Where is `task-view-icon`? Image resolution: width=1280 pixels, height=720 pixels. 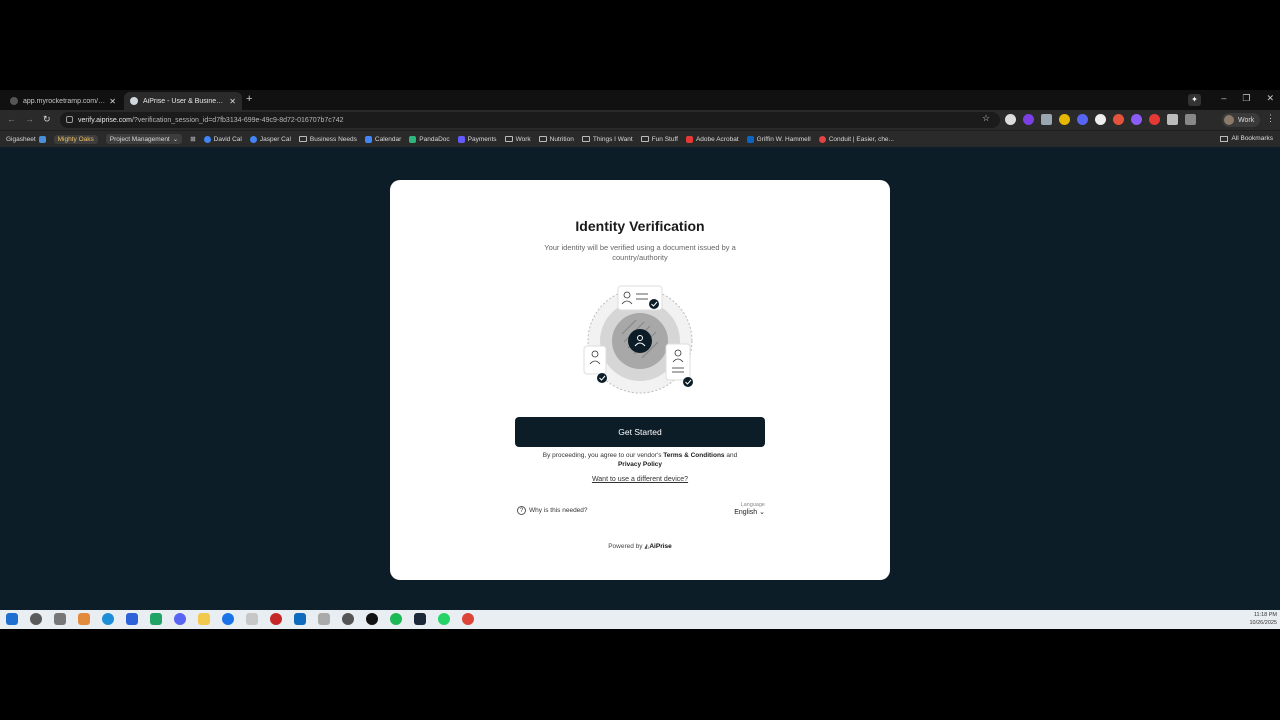
task-view-icon is located at coordinates (60, 619).